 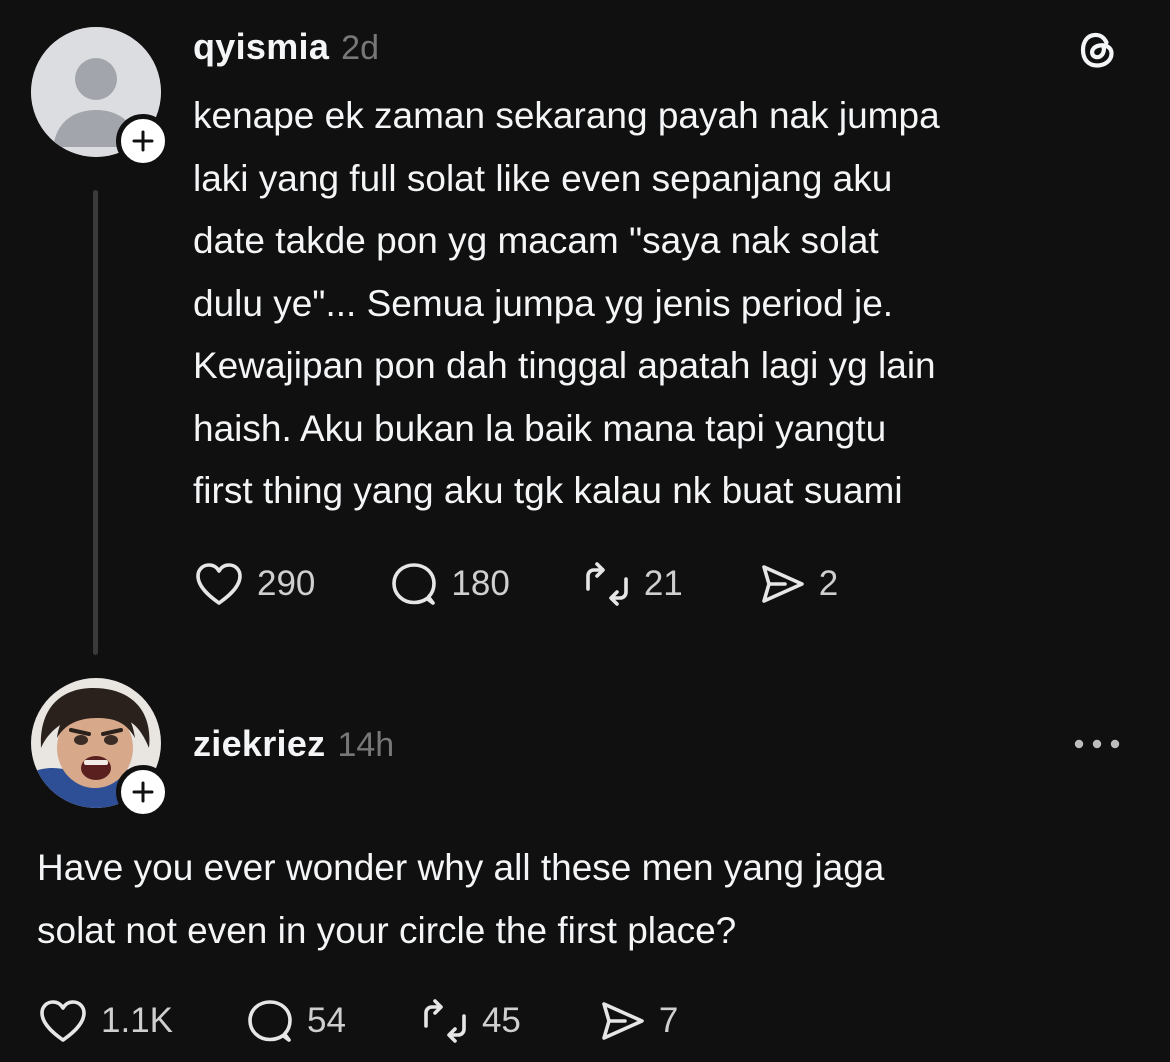 I want to click on more-options-icon, so click(x=1097, y=744).